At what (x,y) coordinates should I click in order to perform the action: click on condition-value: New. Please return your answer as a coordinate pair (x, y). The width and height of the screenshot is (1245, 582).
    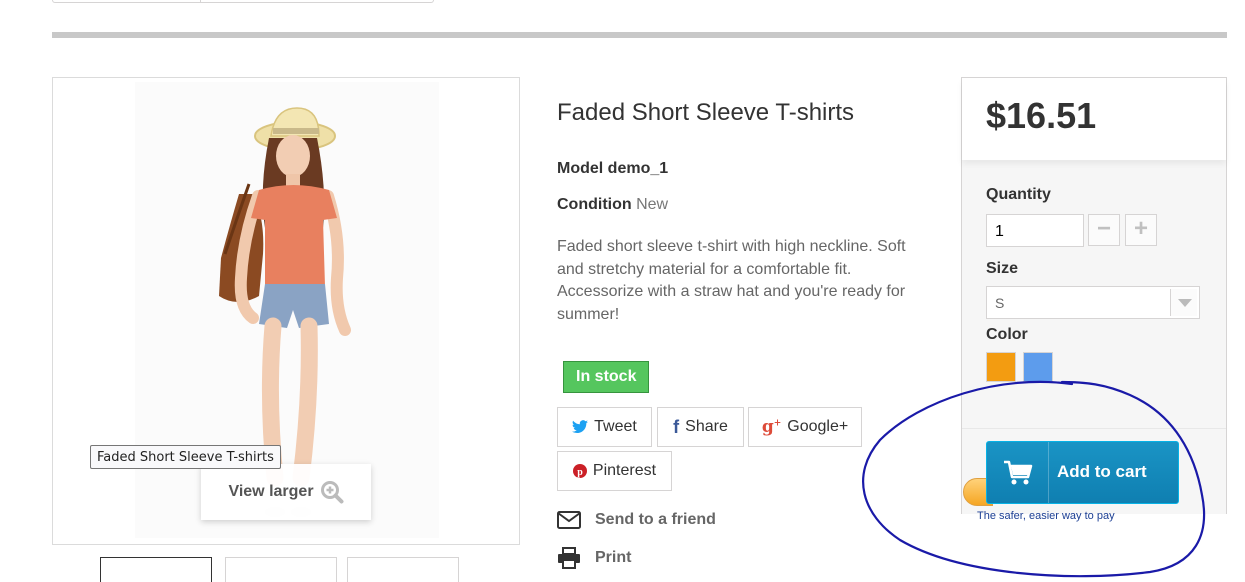
    Looking at the image, I should click on (652, 204).